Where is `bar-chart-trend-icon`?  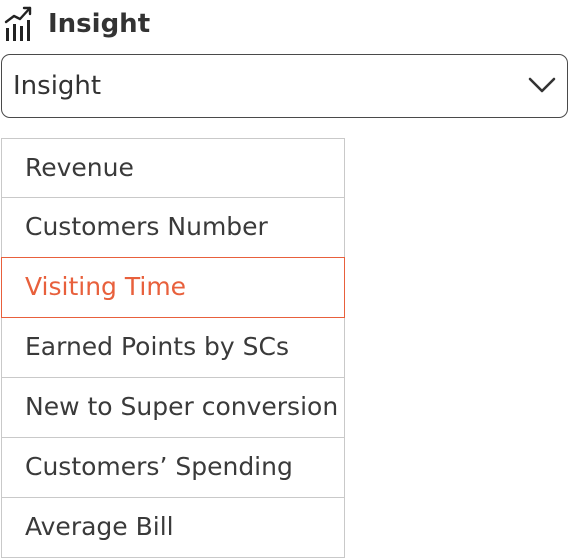
bar-chart-trend-icon is located at coordinates (18, 23).